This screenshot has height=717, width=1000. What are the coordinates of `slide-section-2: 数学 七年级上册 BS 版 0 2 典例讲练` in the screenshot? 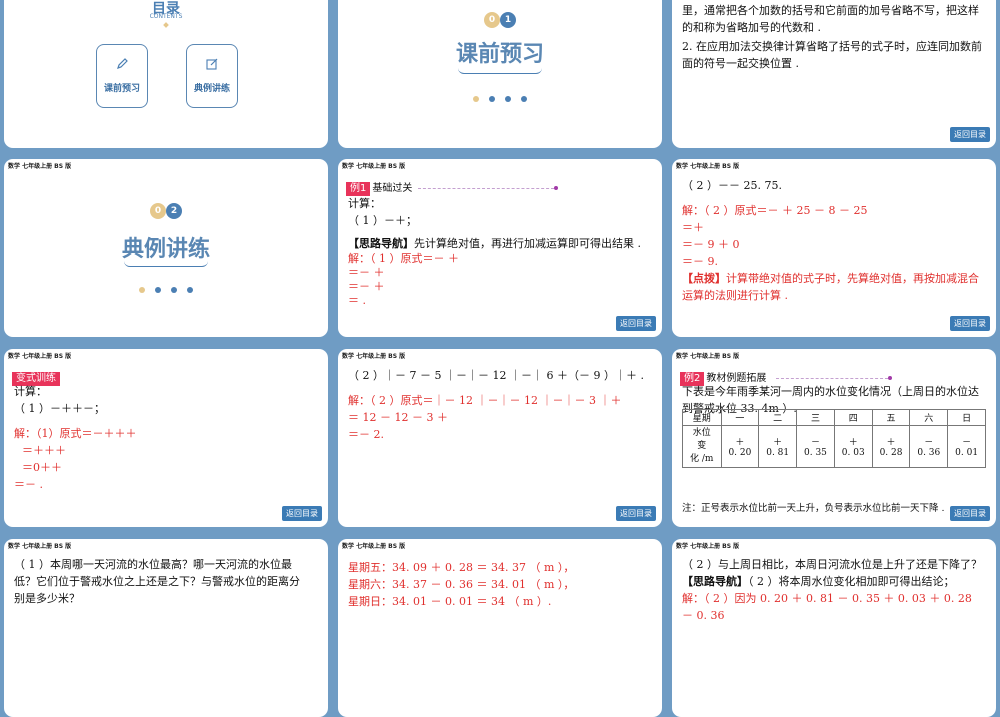 It's located at (166, 248).